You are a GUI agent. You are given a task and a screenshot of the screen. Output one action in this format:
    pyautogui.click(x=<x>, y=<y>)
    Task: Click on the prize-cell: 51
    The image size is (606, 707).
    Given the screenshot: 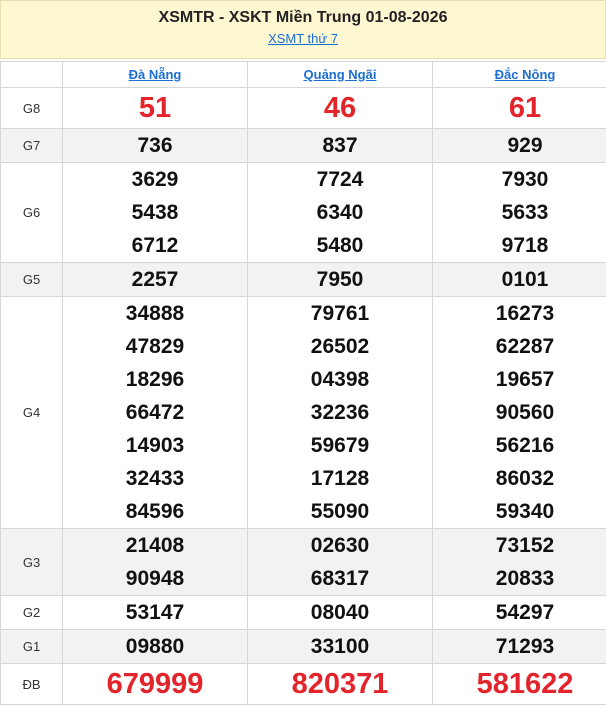 What is the action you would take?
    pyautogui.click(x=155, y=108)
    